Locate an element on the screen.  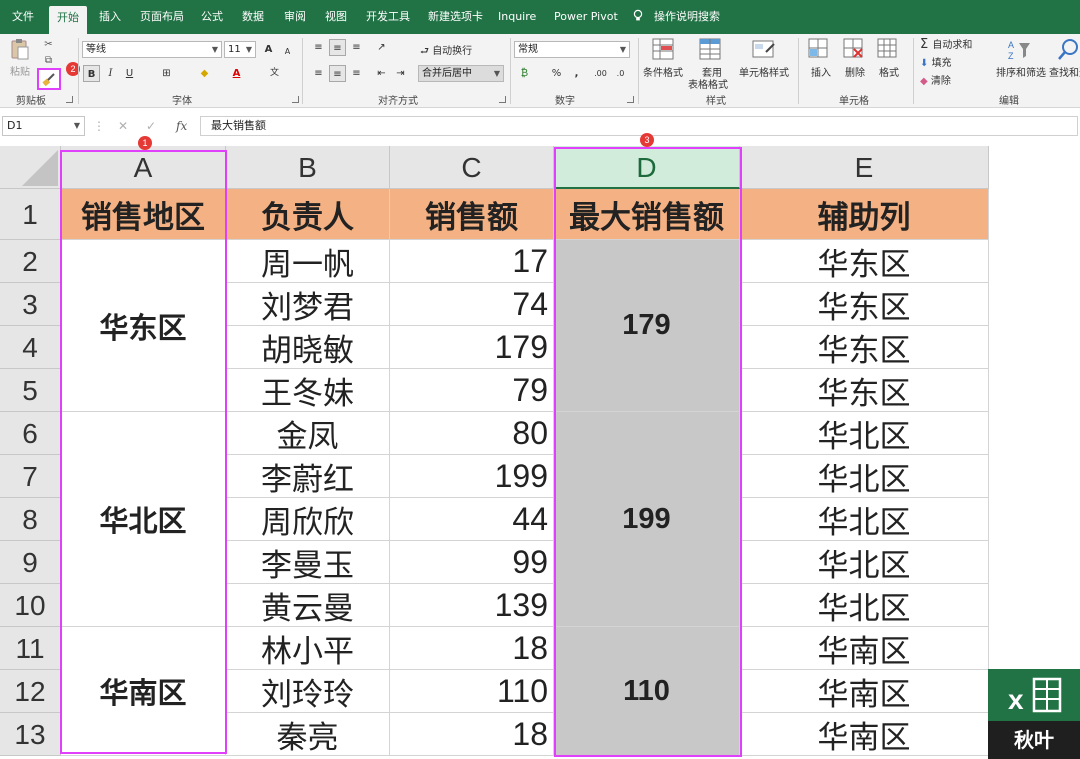
tab-page-layout: 页面布局 is located at coordinates (162, 17).